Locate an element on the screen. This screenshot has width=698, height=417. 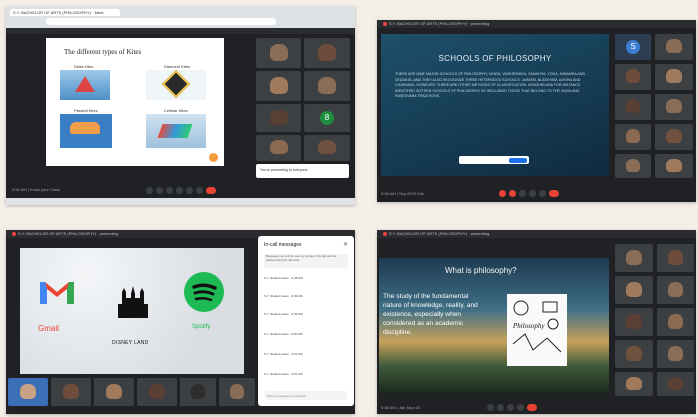
gmail-label: Gmail is located at coordinates (48, 328).